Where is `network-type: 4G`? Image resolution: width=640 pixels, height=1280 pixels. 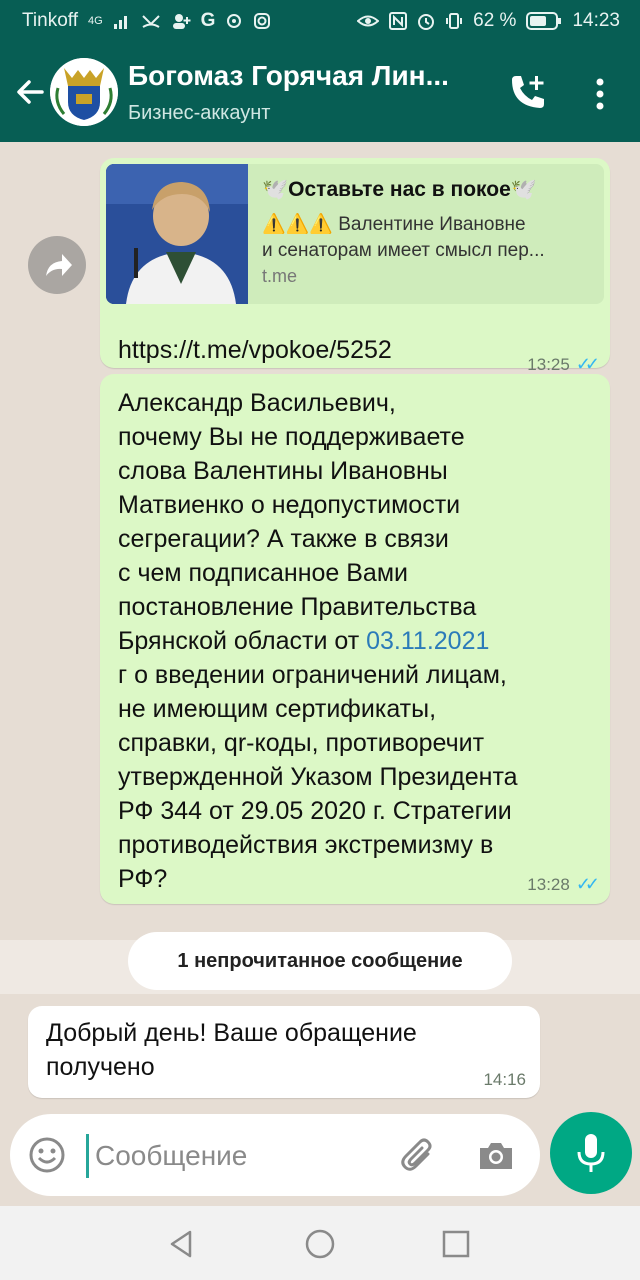
network-type: 4G is located at coordinates (95, 21).